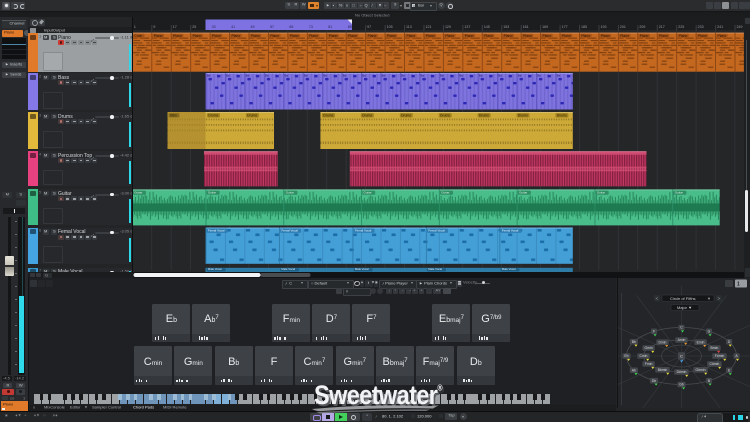 This screenshot has width=750, height=422. What do you see at coordinates (701, 27) in the screenshot?
I see `svg-text: 233` at bounding box center [701, 27].